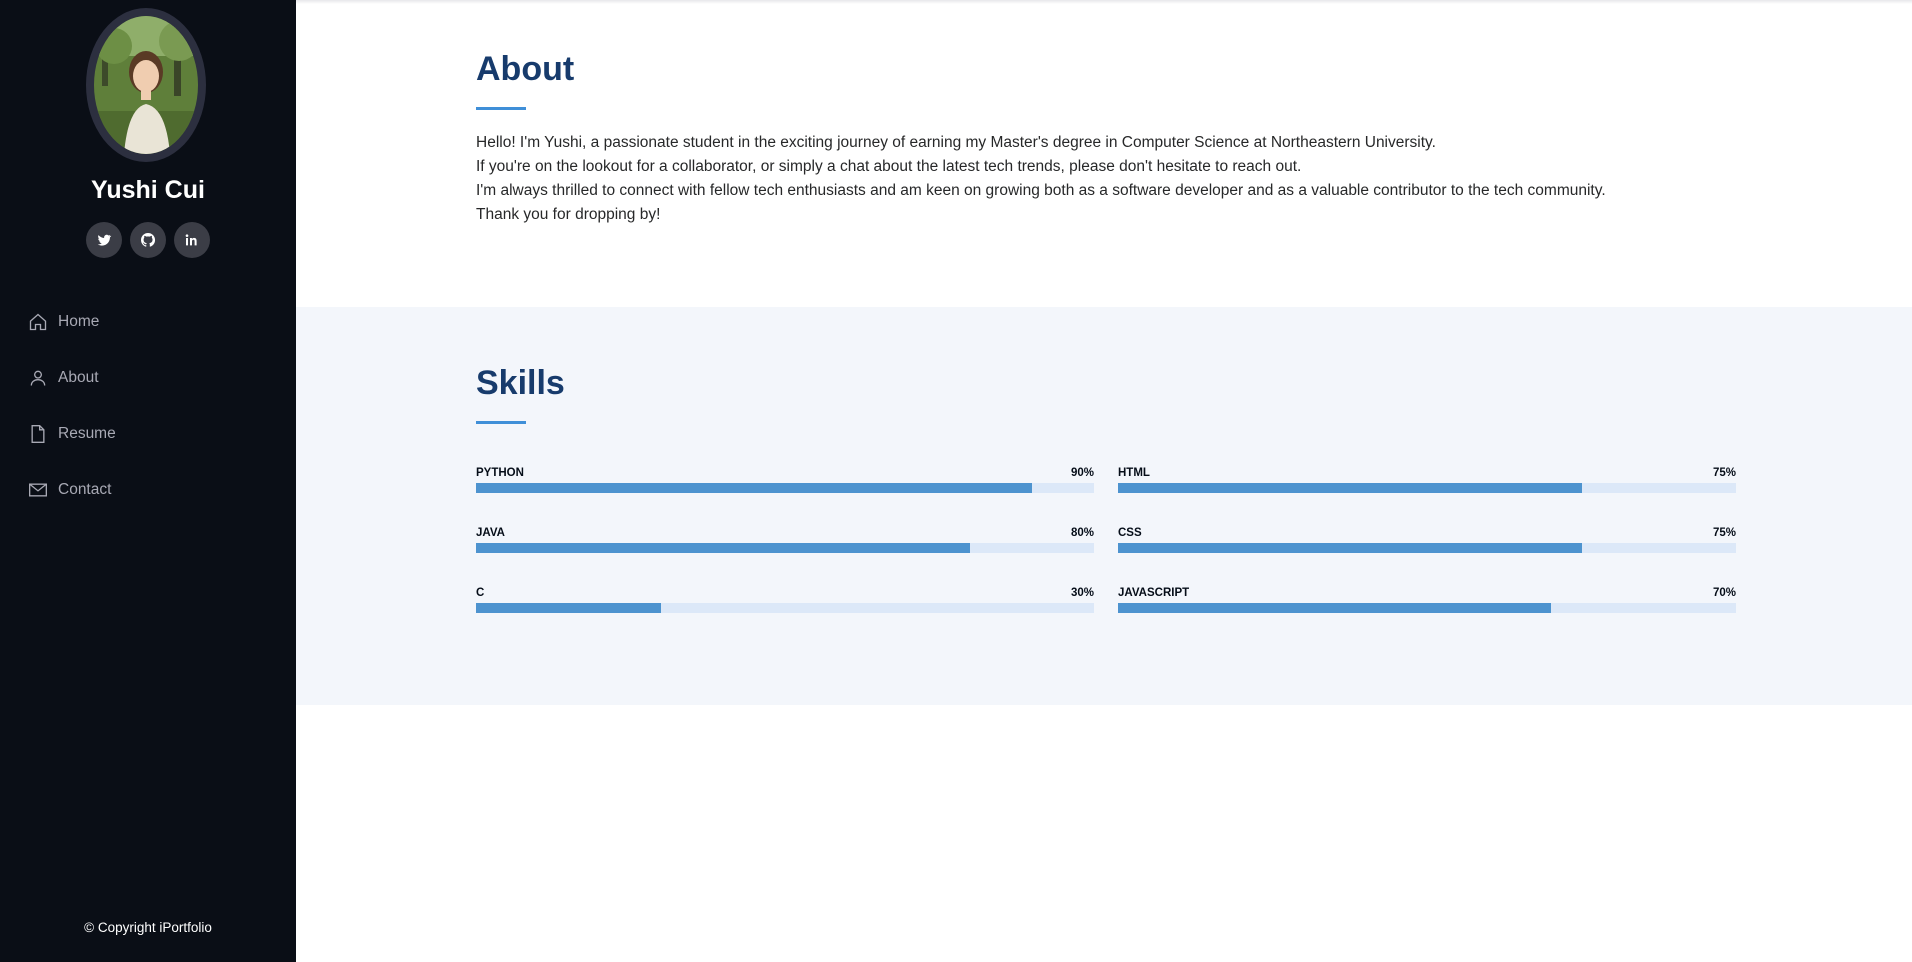  I want to click on skill-value: 80%, so click(1082, 533).